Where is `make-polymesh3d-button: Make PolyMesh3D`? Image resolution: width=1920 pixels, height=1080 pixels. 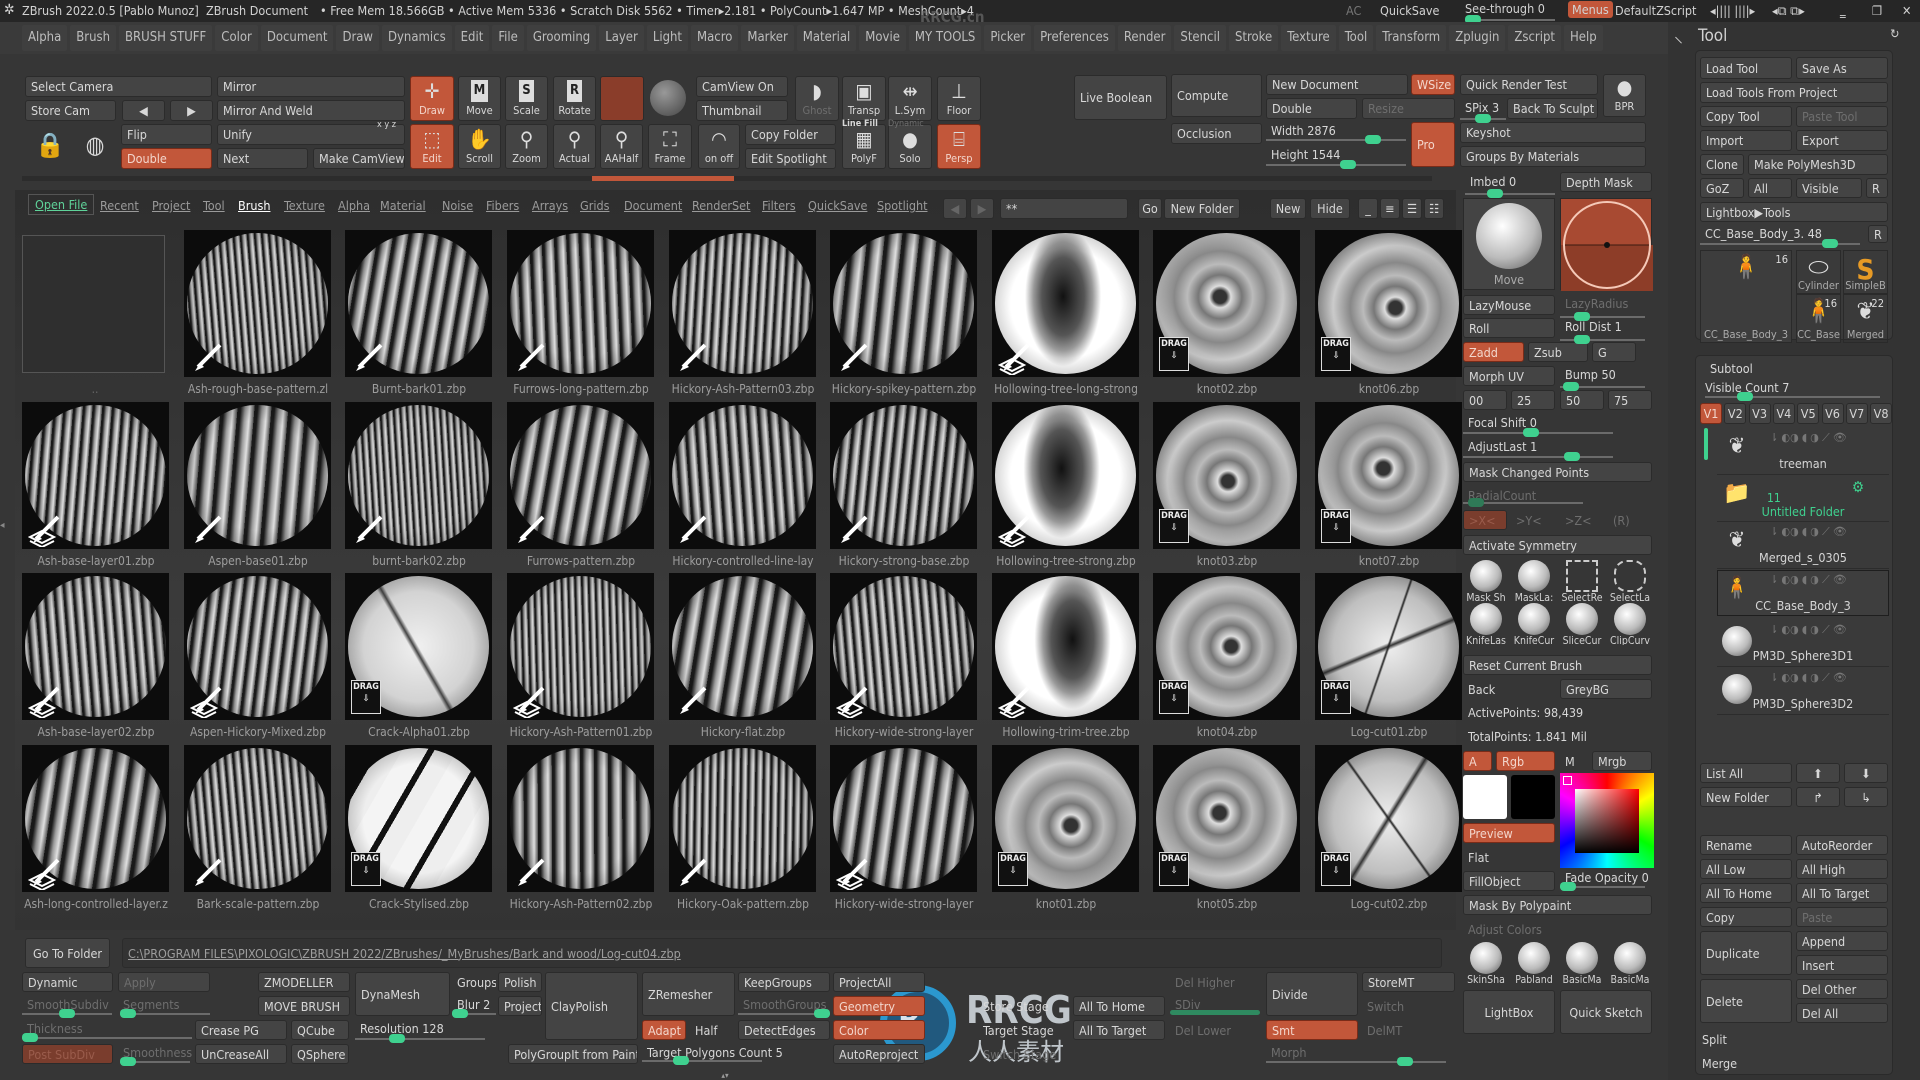 make-polymesh3d-button: Make PolyMesh3D is located at coordinates (1818, 164).